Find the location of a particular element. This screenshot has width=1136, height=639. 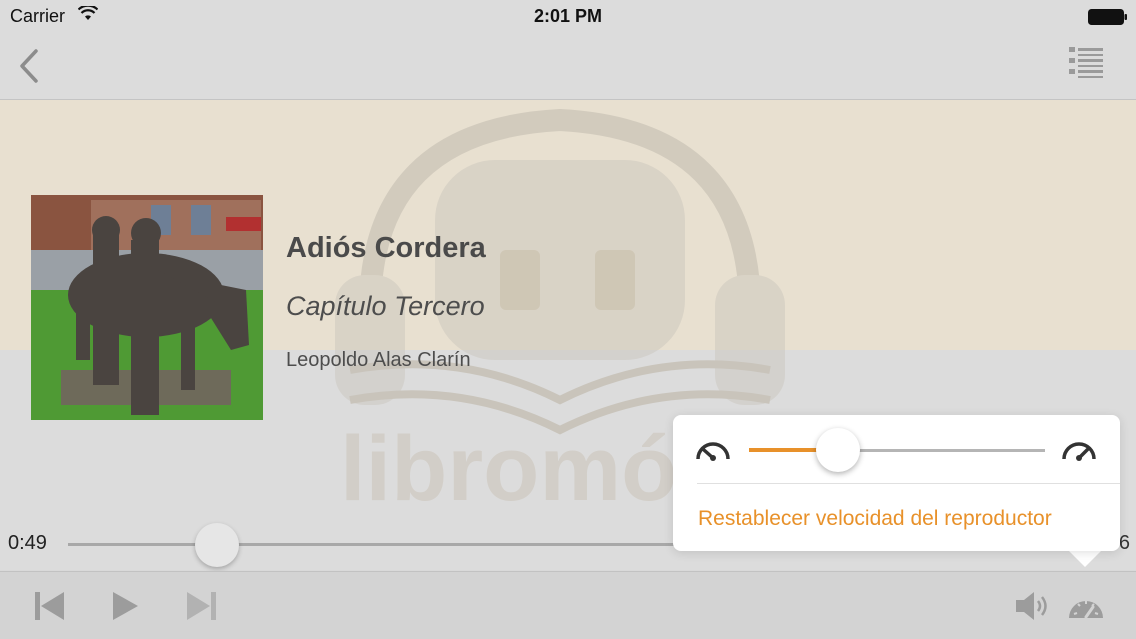

speedometer-slow-icon is located at coordinates (713, 452).